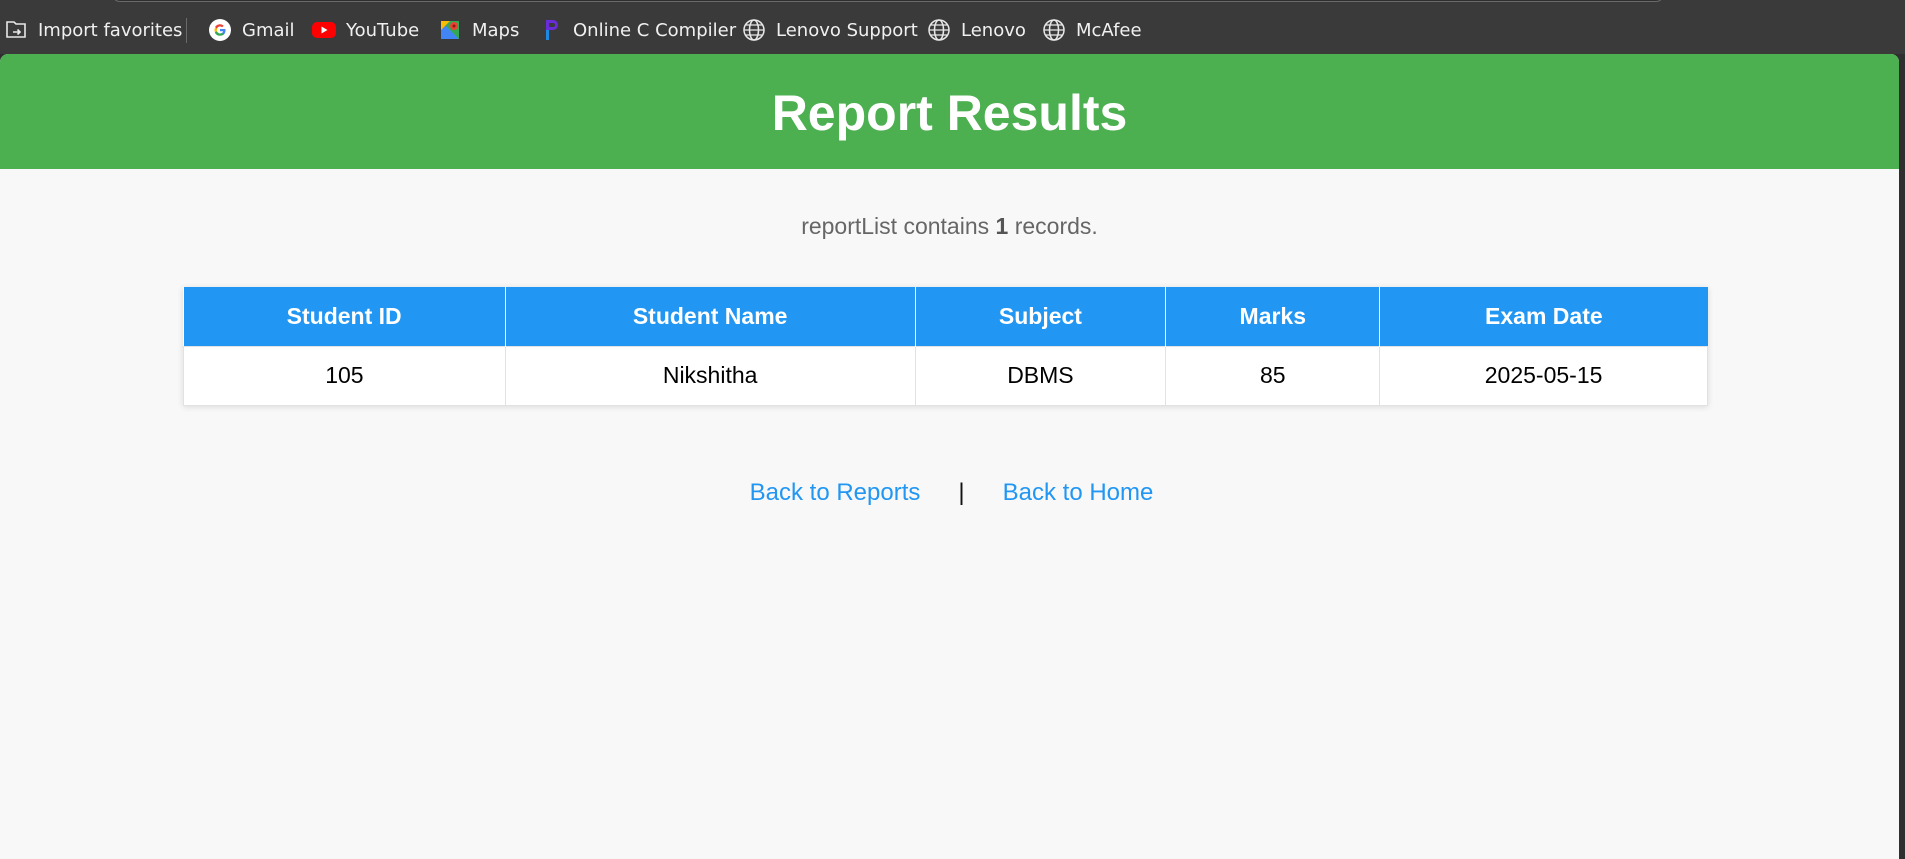 The height and width of the screenshot is (859, 1905). I want to click on favorite-online-c-compiler: Online C Compiler, so click(637, 30).